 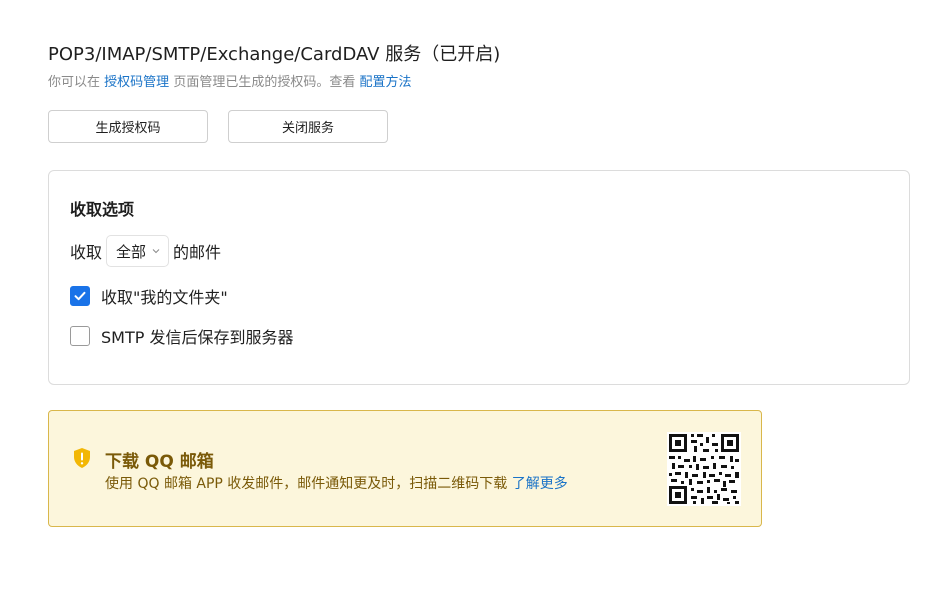 I want to click on banner-description: 使用 QQ 邮箱 APP 收发邮件，邮件通知更及时，扫描二维码下载 了解更多, so click(x=336, y=483).